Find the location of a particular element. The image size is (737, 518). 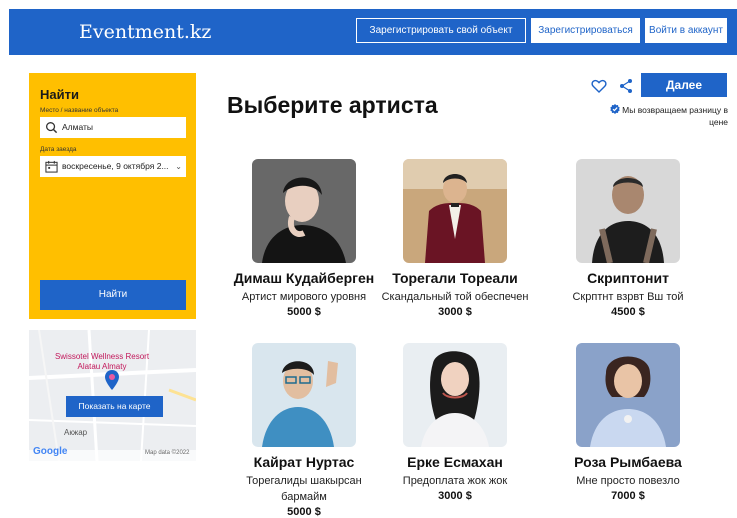

date-label: Дата заезда is located at coordinates (58, 149).